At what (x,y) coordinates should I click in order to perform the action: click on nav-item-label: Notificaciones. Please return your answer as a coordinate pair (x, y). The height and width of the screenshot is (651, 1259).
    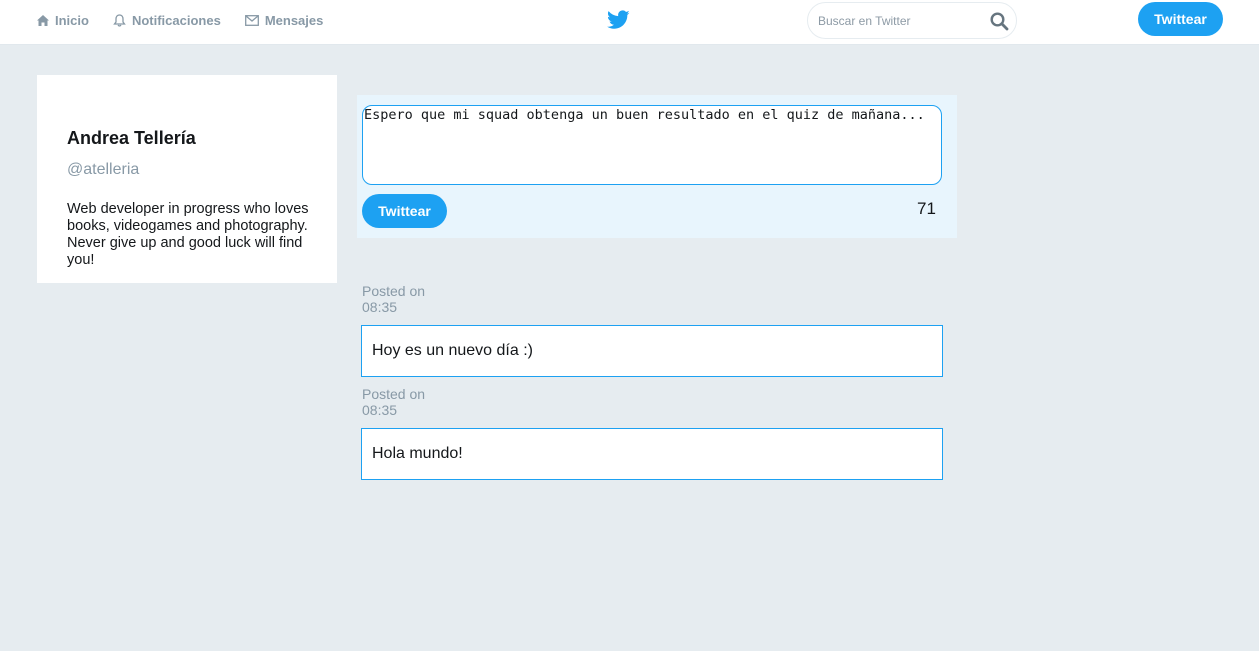
    Looking at the image, I should click on (176, 20).